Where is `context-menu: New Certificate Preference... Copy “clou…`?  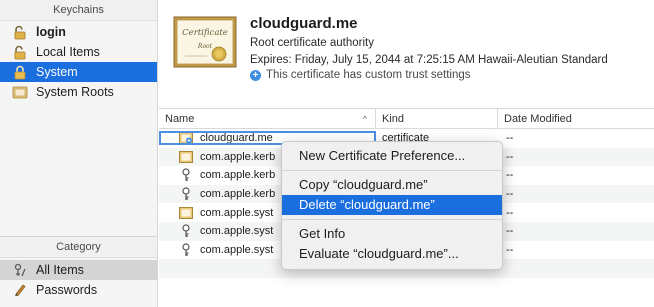
context-menu: New Certificate Preference... Copy “clou… is located at coordinates (392, 205).